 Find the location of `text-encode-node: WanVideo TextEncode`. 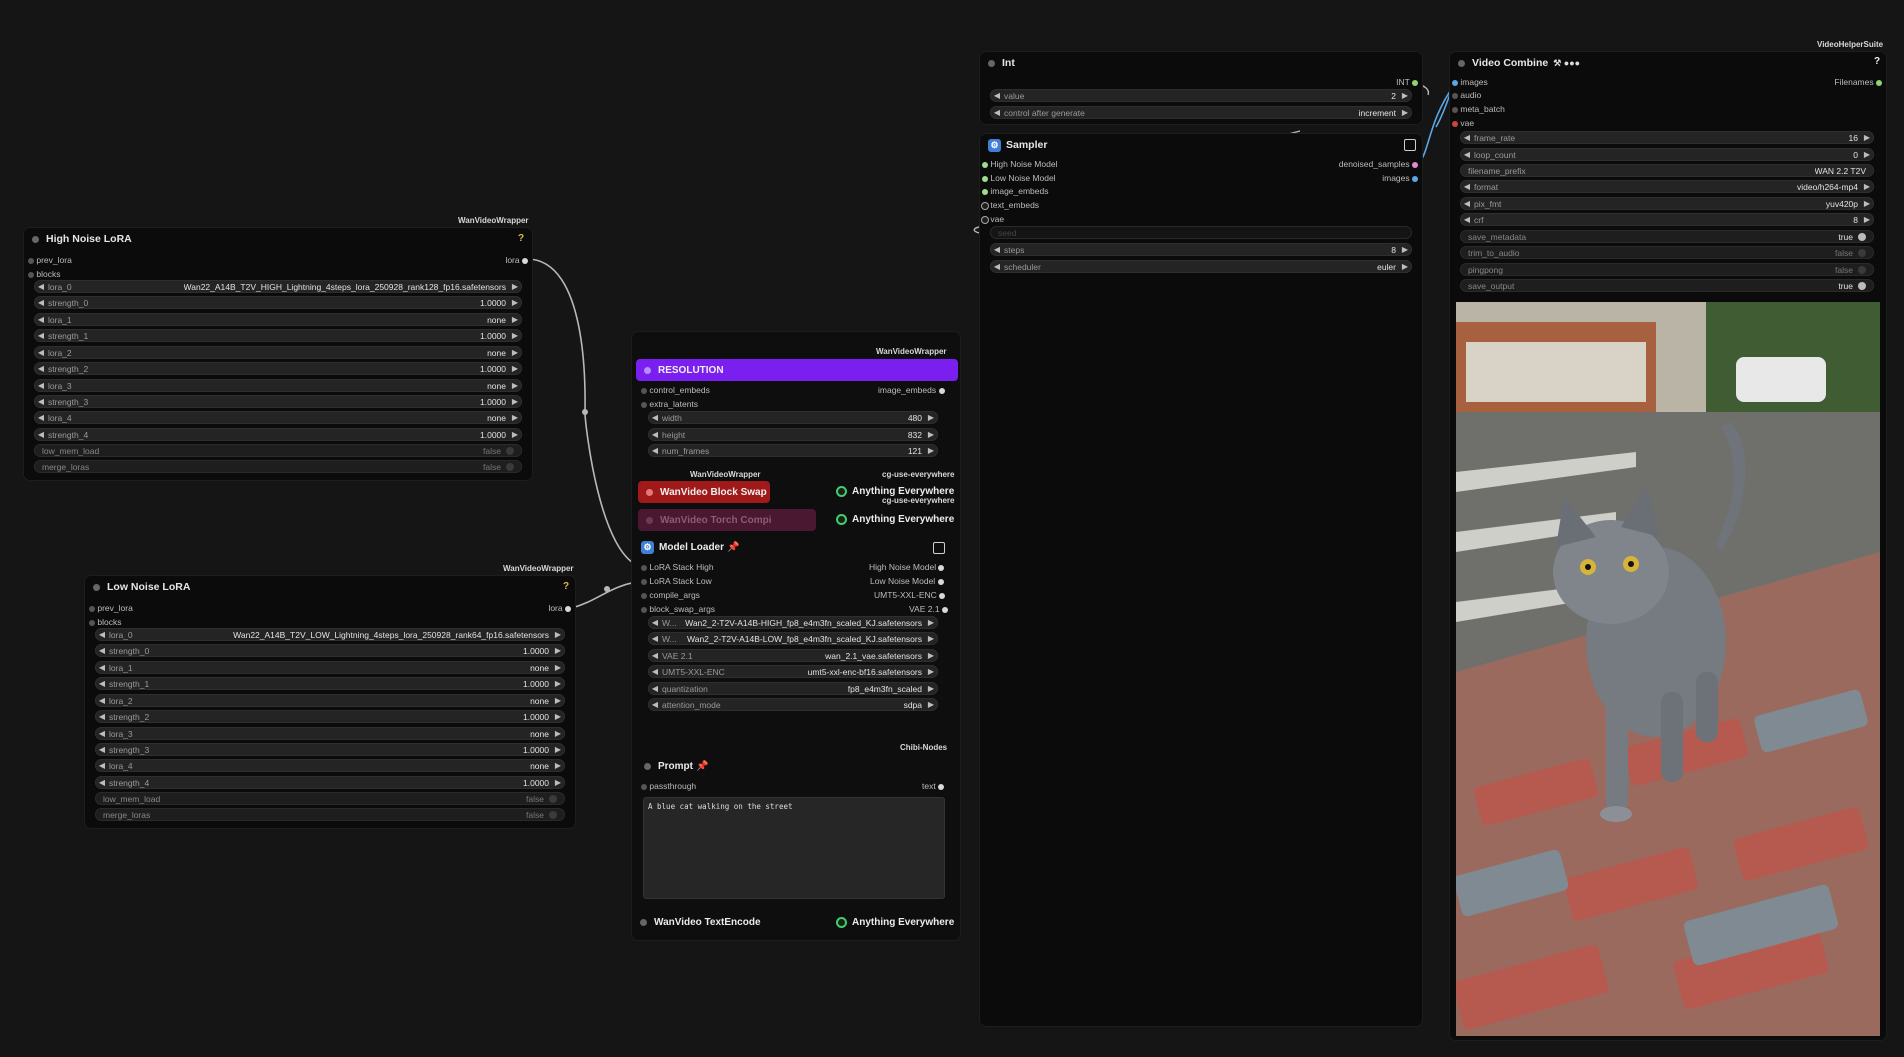

text-encode-node: WanVideo TextEncode is located at coordinates (700, 922).